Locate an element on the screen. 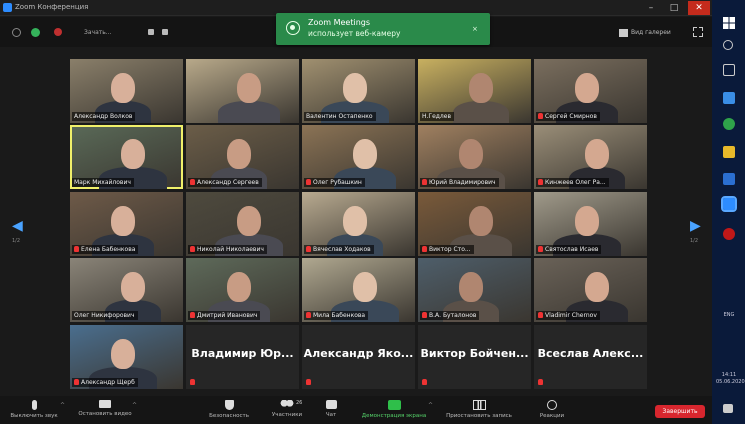  smiley-icon is located at coordinates (552, 405).